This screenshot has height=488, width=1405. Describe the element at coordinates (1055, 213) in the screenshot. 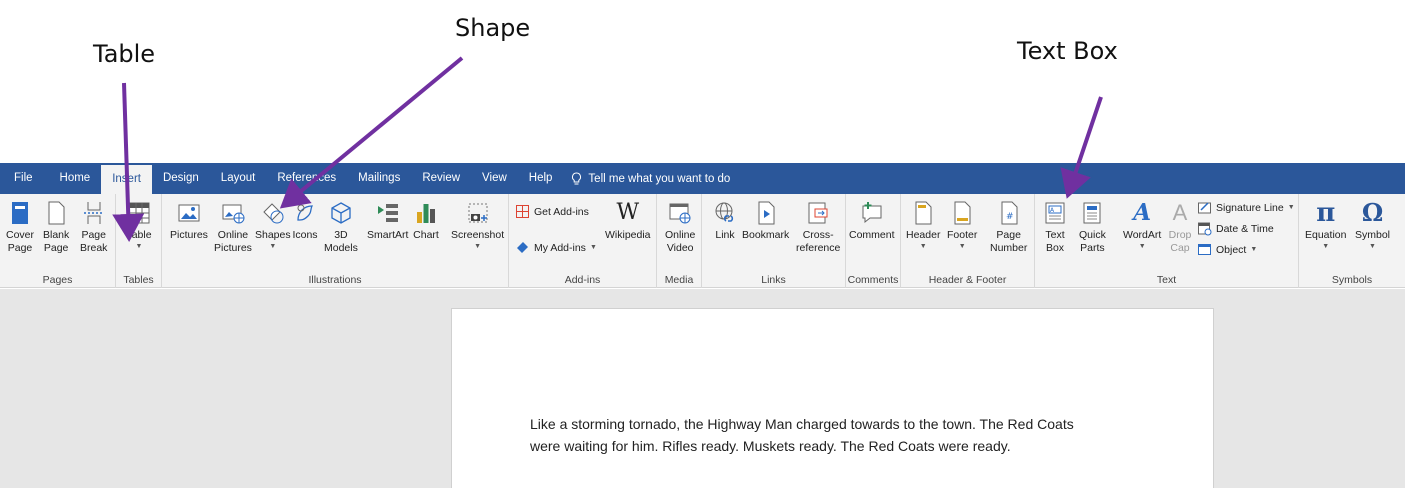

I see `text-box-icon: A` at that location.